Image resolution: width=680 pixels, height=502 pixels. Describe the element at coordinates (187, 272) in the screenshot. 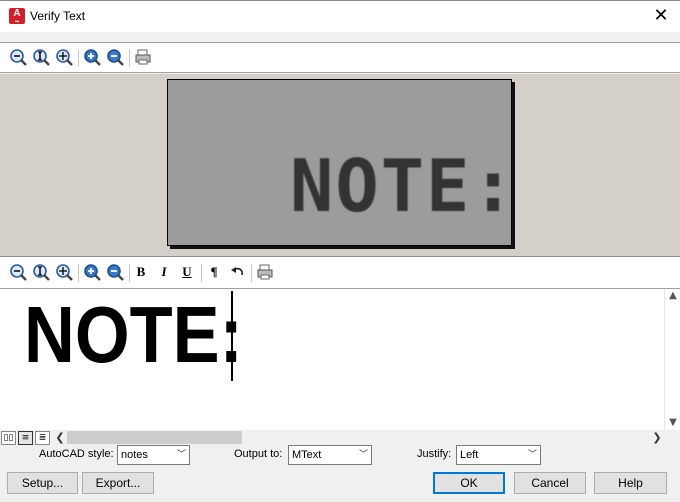

I see `underline-button: U` at that location.